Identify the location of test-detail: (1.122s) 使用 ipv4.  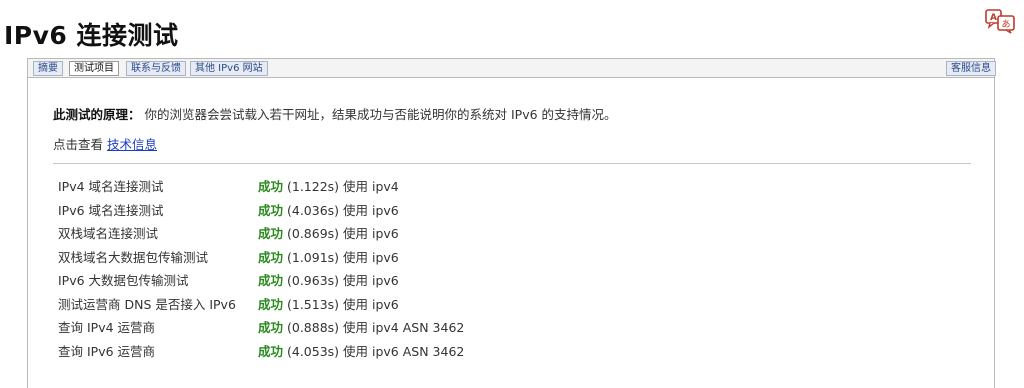
(343, 186).